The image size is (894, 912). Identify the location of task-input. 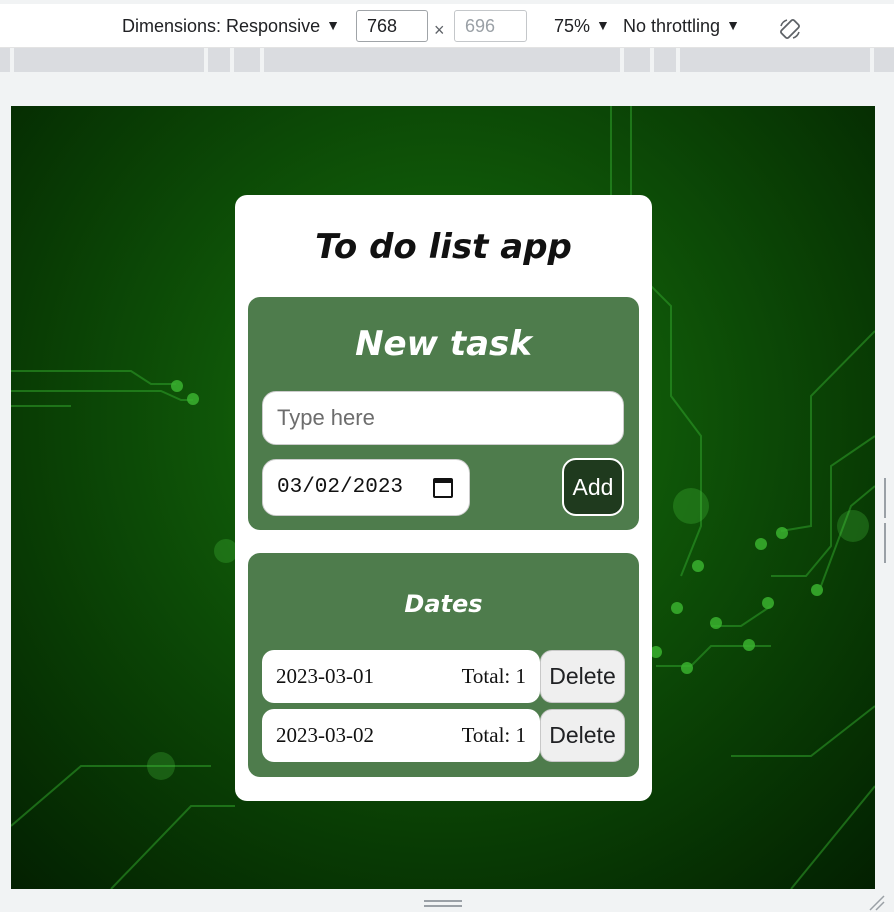
(443, 418).